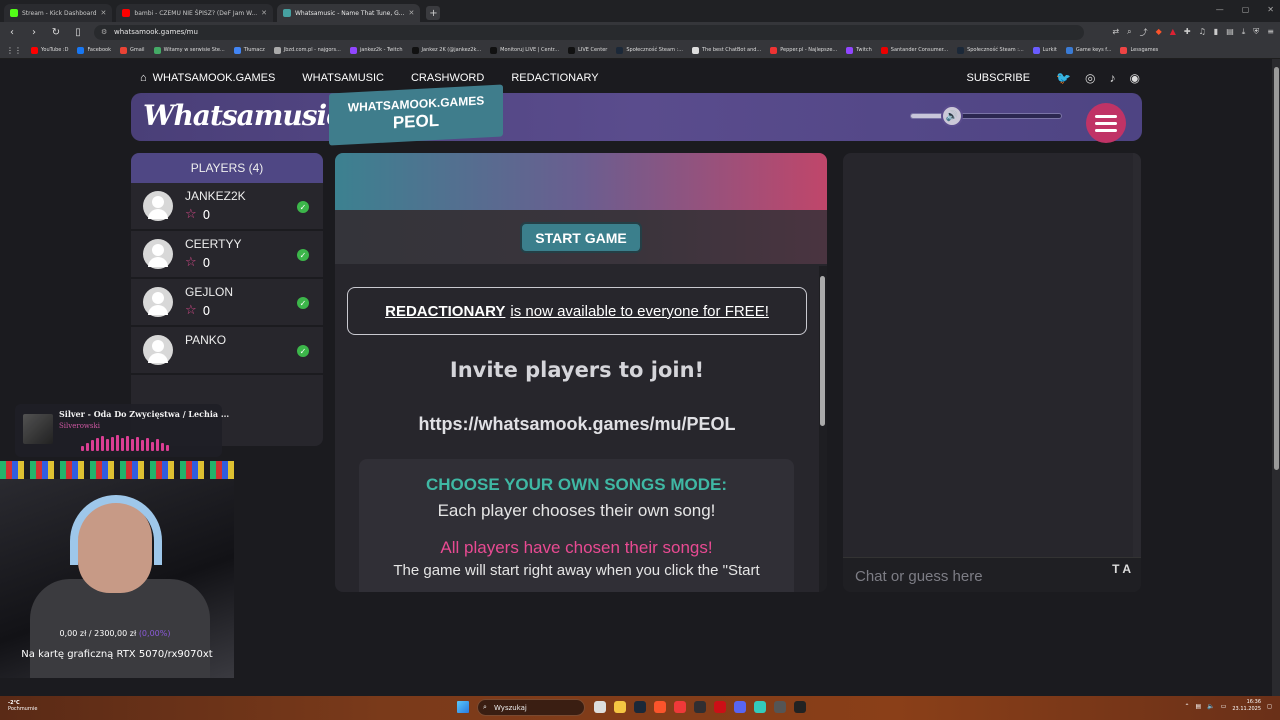 The image size is (1280, 720). What do you see at coordinates (1269, 706) in the screenshot?
I see `notification-icon: ◻` at bounding box center [1269, 706].